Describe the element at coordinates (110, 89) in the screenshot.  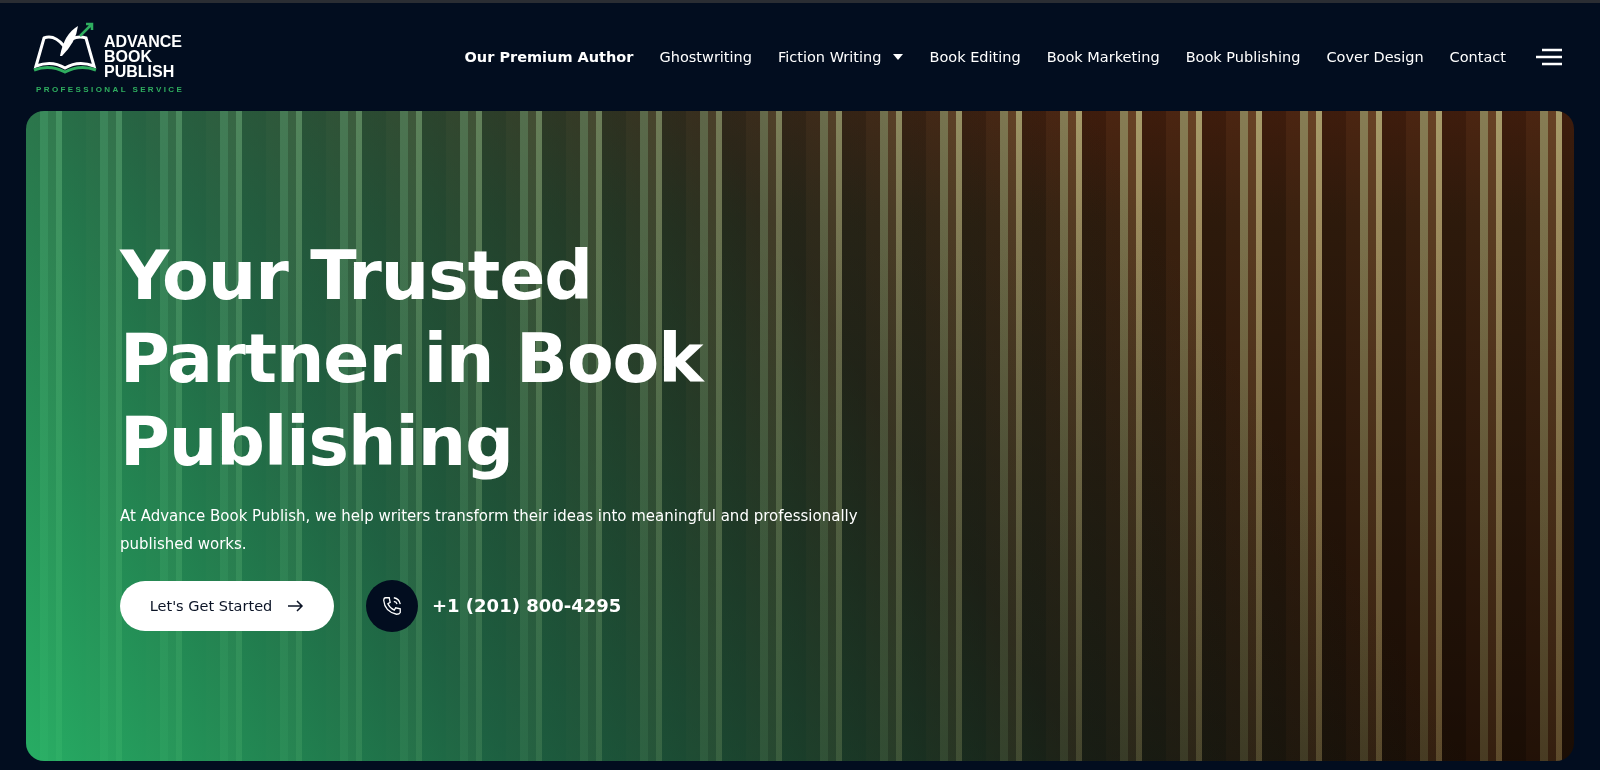
I see `logo-tagline: PROFESSIONAL SERVICE` at that location.